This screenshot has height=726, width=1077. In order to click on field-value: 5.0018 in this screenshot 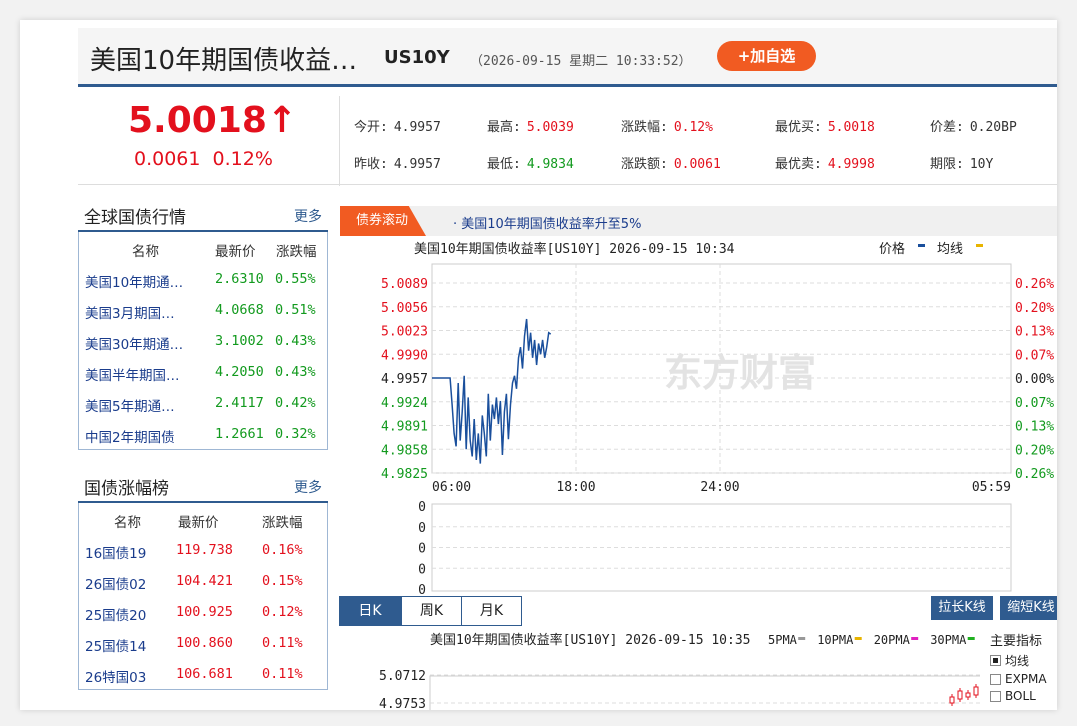, I will do `click(851, 127)`.